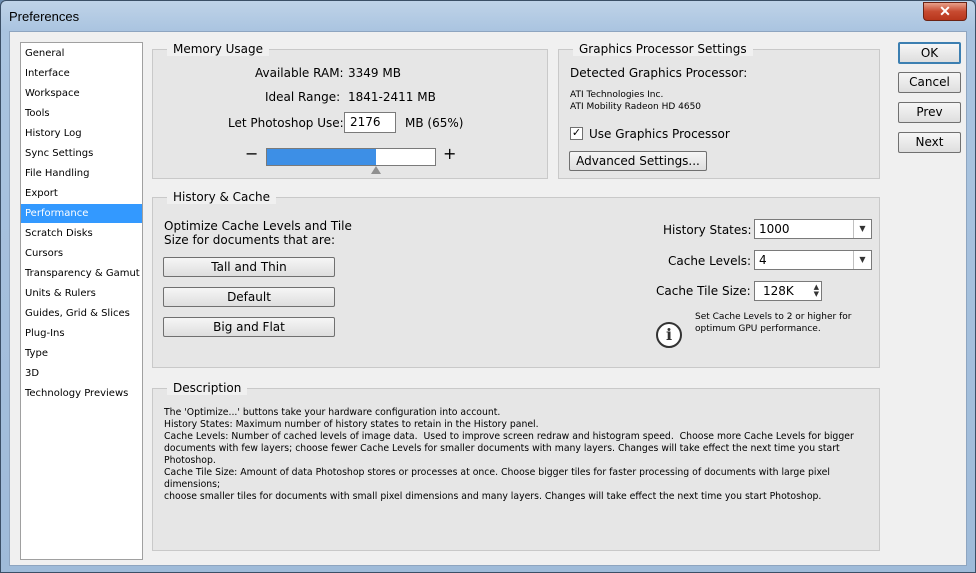  Describe the element at coordinates (218, 49) in the screenshot. I see `memory-usage-title: Memory Usage` at that location.